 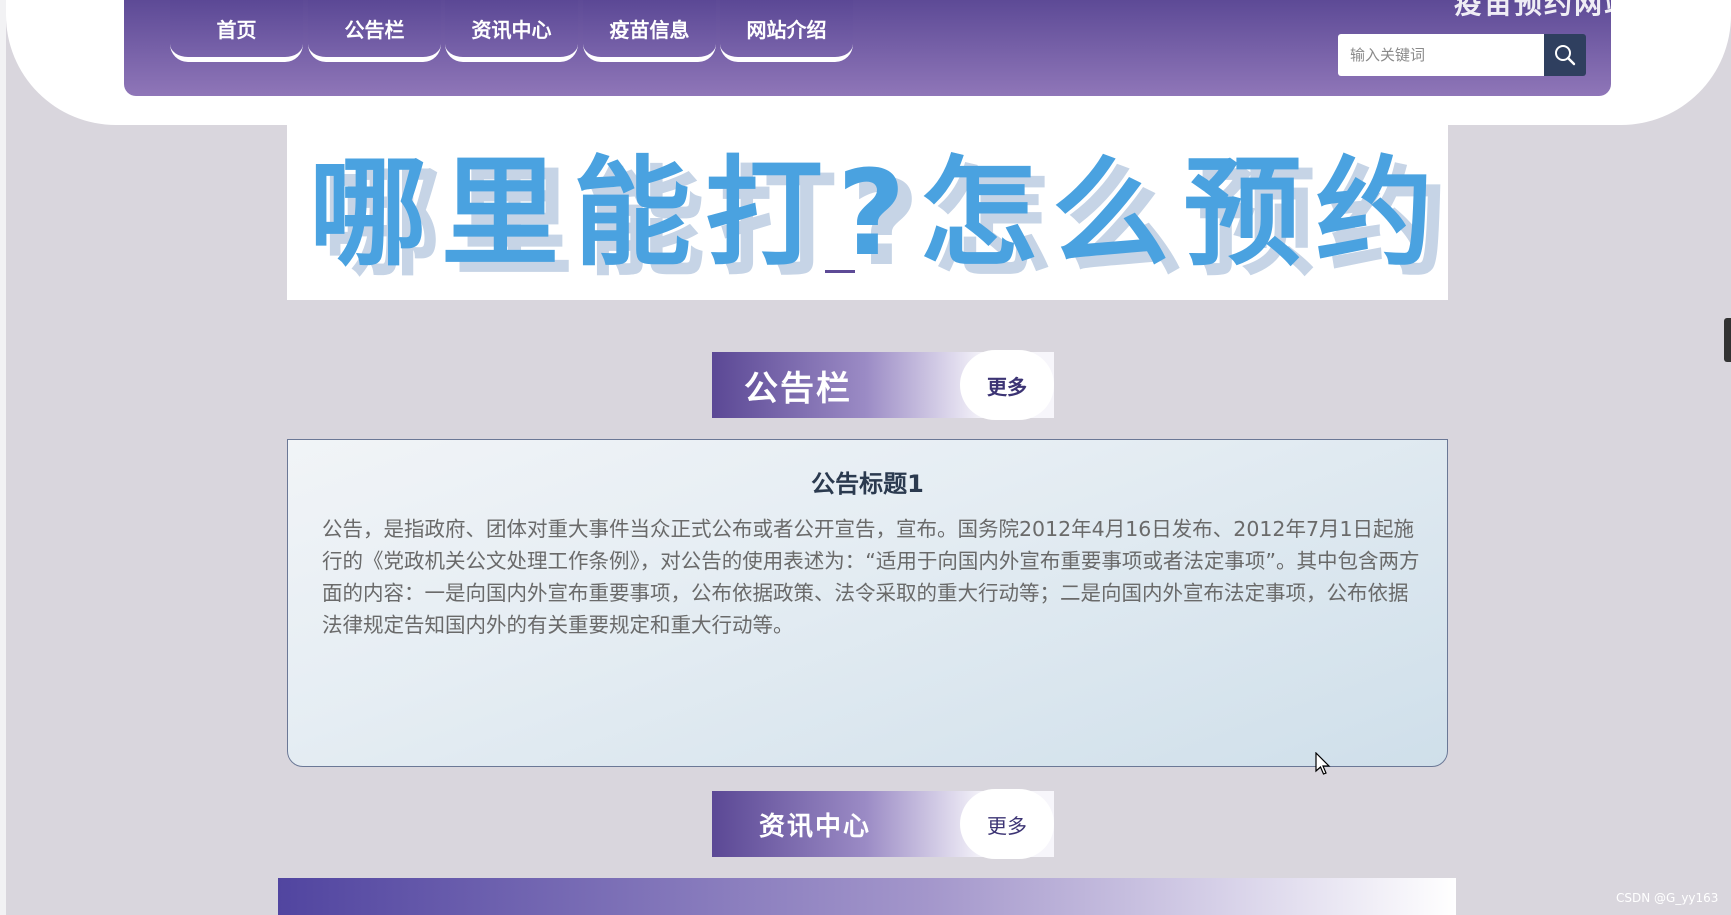 What do you see at coordinates (1007, 824) in the screenshot?
I see `news-more-button: 更多` at bounding box center [1007, 824].